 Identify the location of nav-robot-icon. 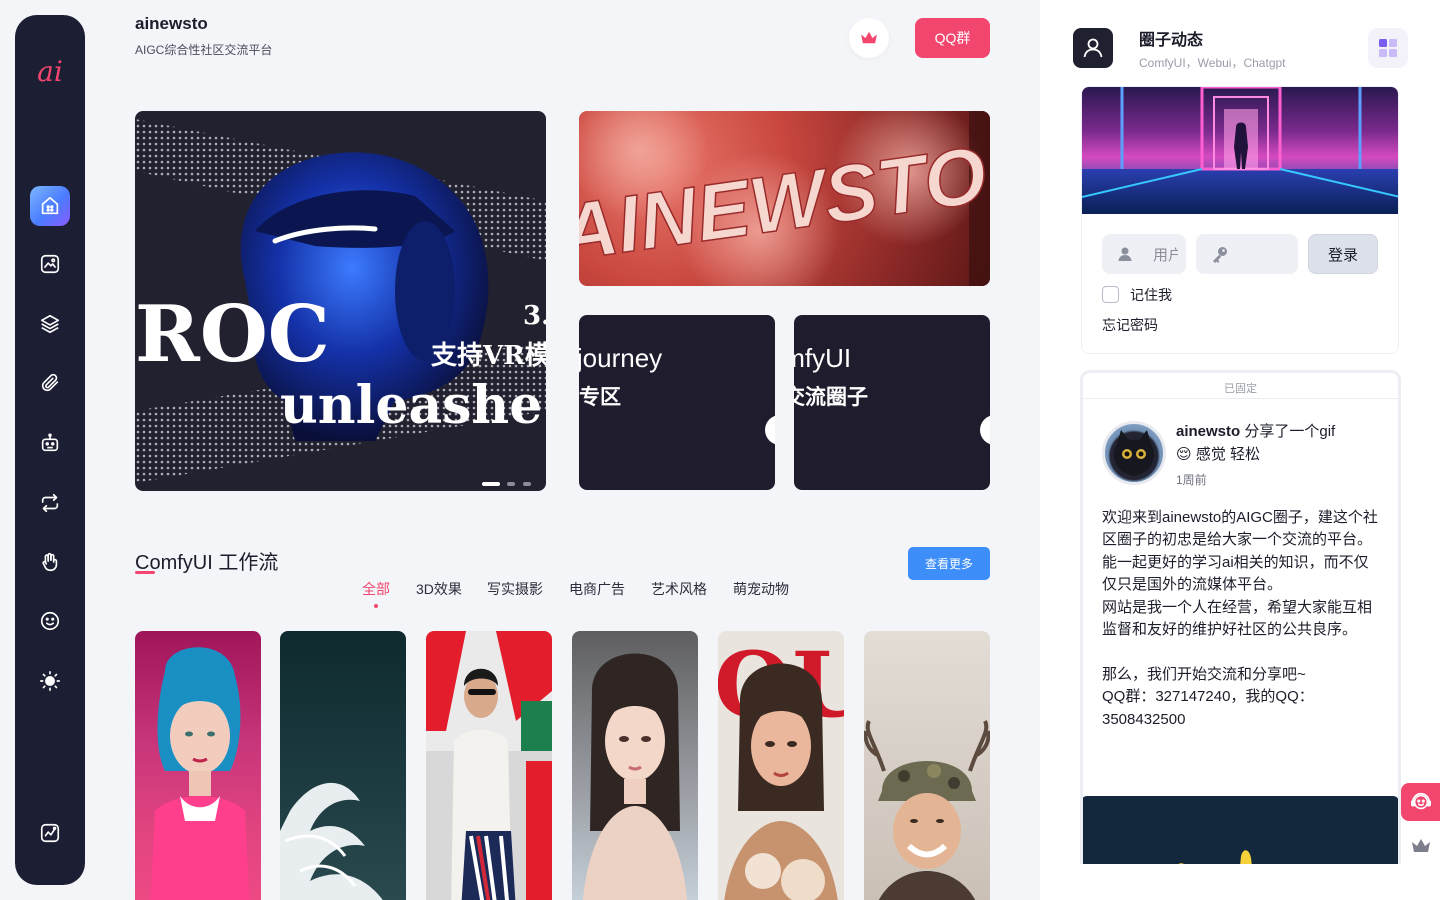
(50, 443).